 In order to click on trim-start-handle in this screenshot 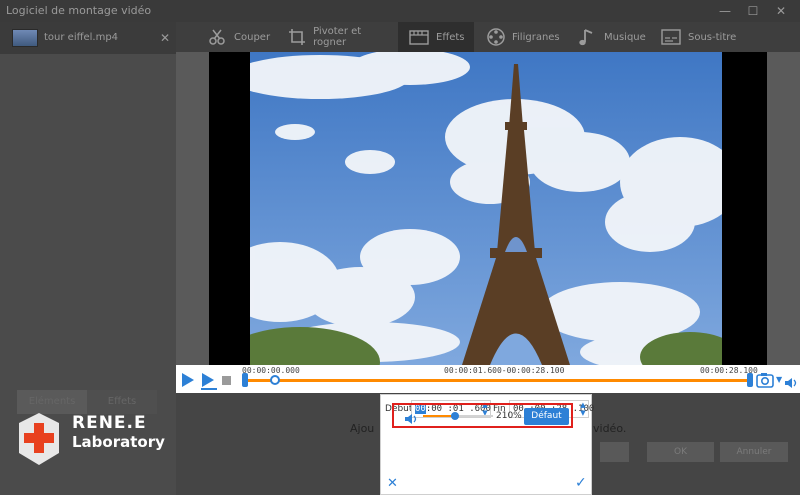, I will do `click(245, 380)`.